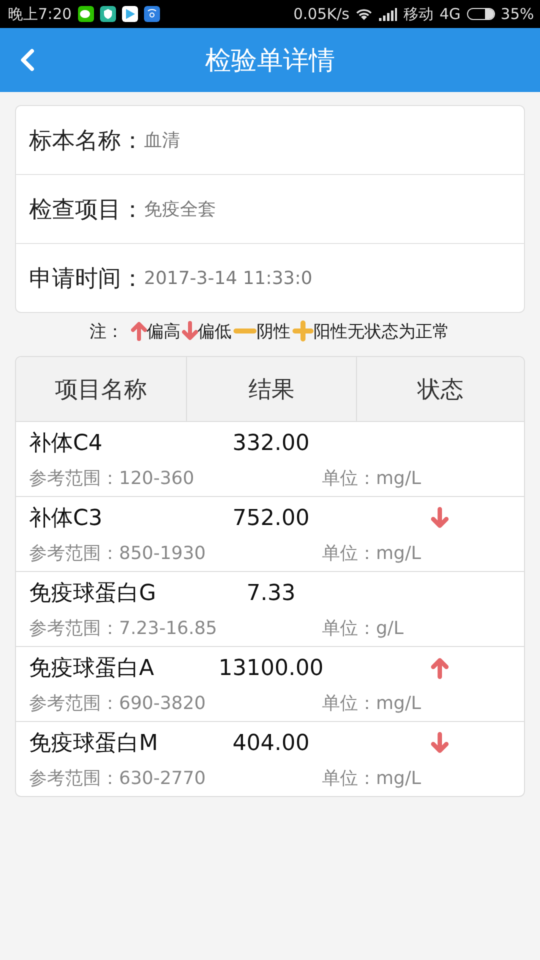 The image size is (540, 960). Describe the element at coordinates (92, 669) in the screenshot. I see `item-name: 免疫球蛋白A` at that location.